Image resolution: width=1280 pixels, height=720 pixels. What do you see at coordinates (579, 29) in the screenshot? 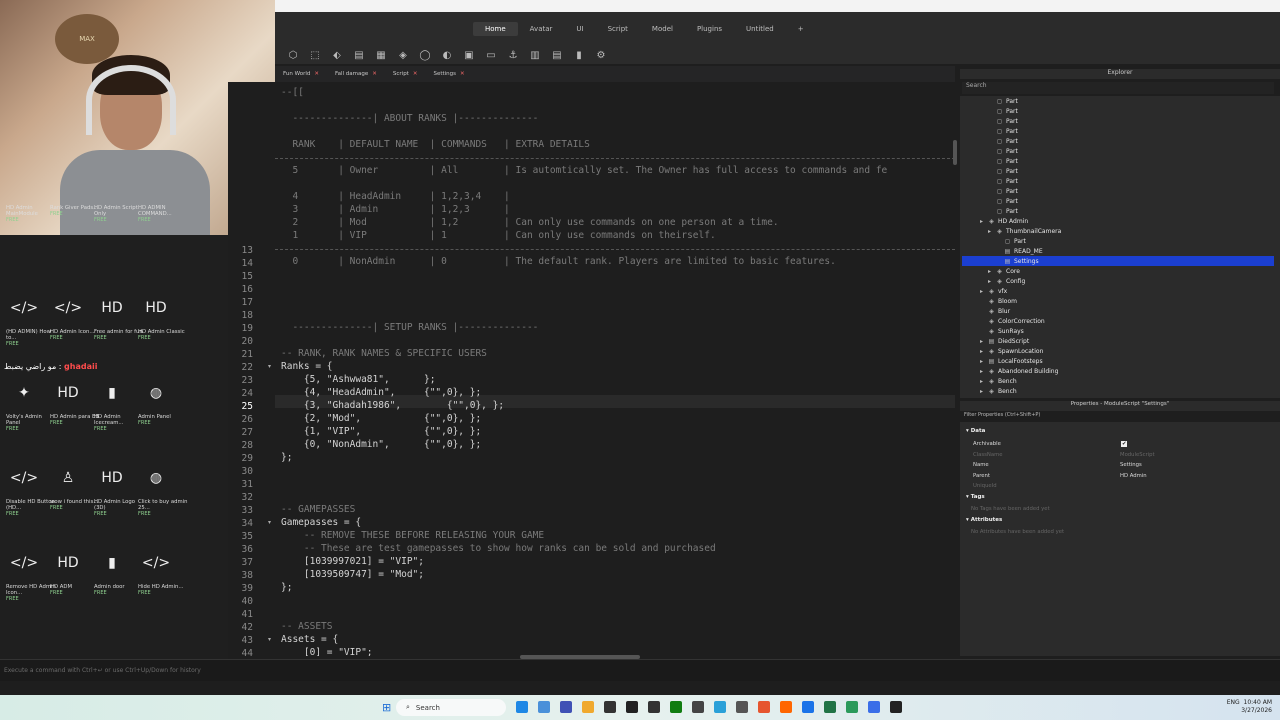
I see `ribbon-tab-ui: UI` at bounding box center [579, 29].